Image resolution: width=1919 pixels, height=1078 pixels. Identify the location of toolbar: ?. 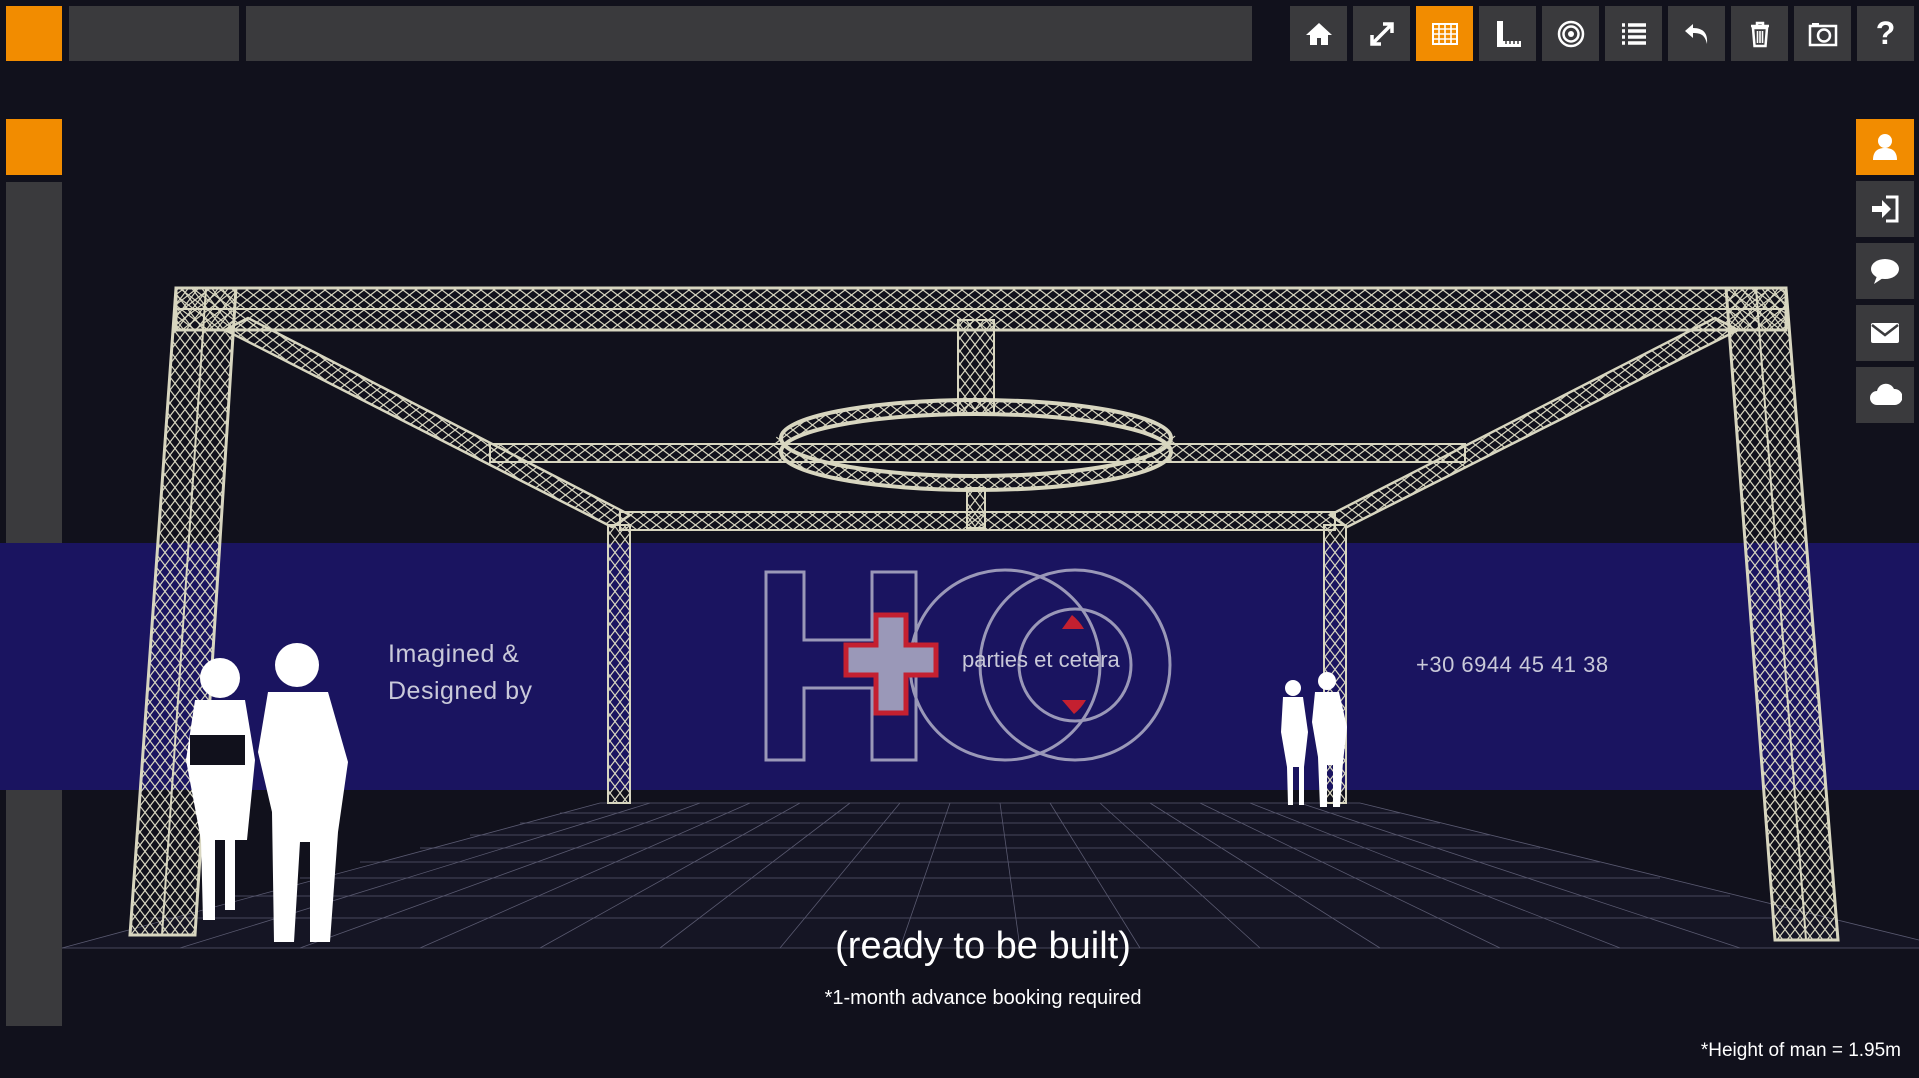
(1602, 33).